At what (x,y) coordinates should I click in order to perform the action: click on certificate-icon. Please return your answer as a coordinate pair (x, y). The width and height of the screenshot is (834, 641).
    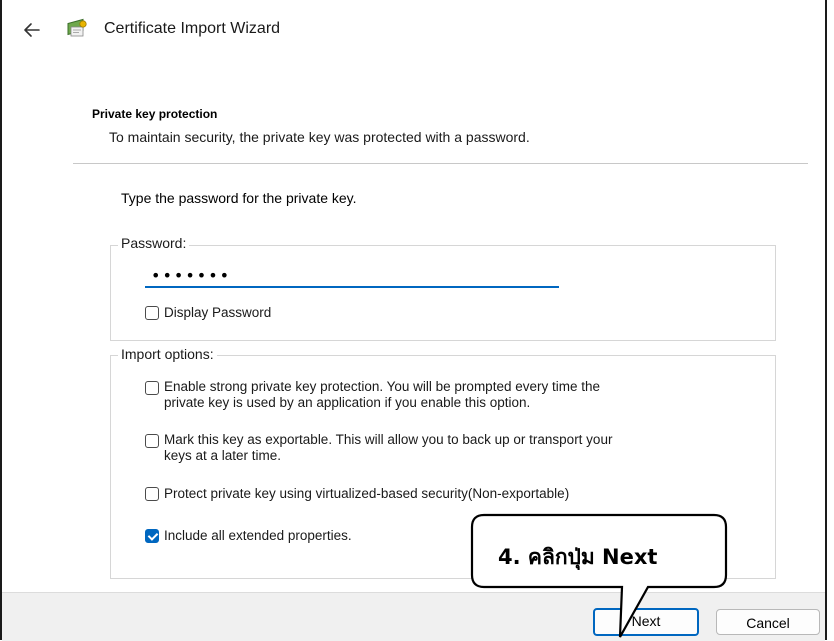
    Looking at the image, I should click on (77, 29).